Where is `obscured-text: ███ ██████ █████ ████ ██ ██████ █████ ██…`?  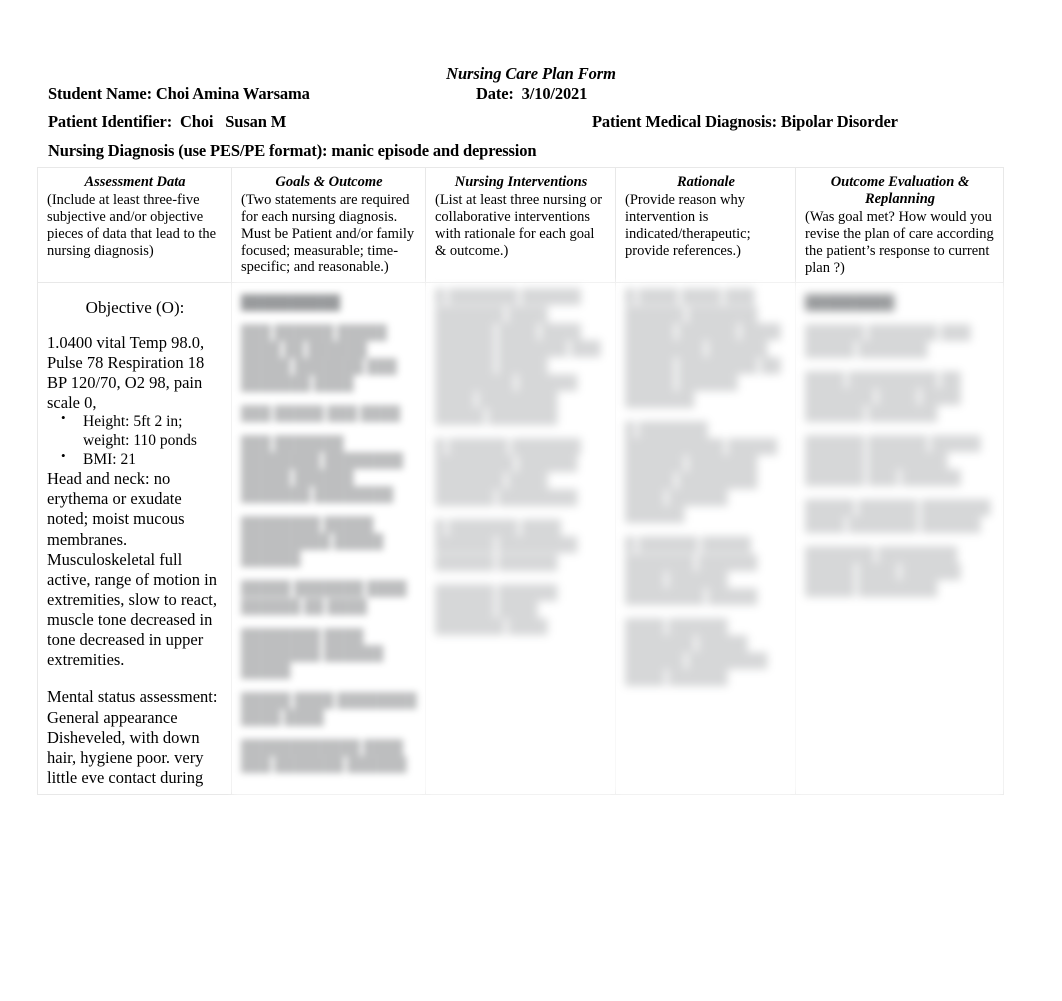
obscured-text: ███ ██████ █████ ████ ██ ██████ █████ ██… is located at coordinates (319, 358).